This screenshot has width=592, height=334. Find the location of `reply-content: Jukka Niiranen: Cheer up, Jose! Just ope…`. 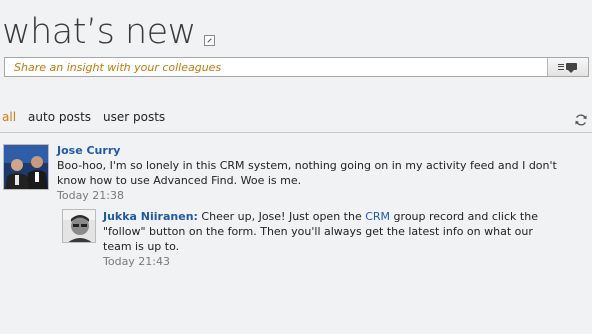

reply-content: Jukka Niiranen: Cheer up, Jose! Just ope… is located at coordinates (329, 239).